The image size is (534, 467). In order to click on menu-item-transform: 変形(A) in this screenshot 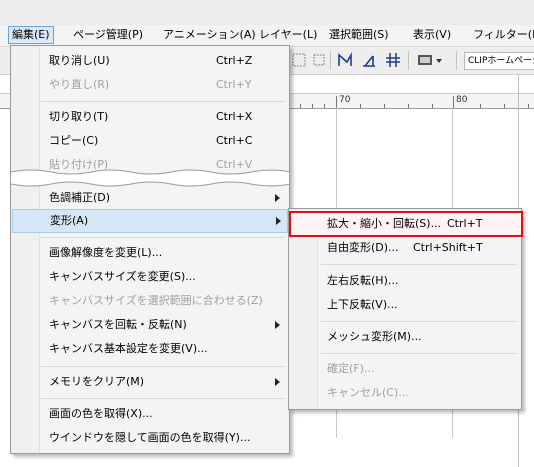, I will do `click(150, 221)`.